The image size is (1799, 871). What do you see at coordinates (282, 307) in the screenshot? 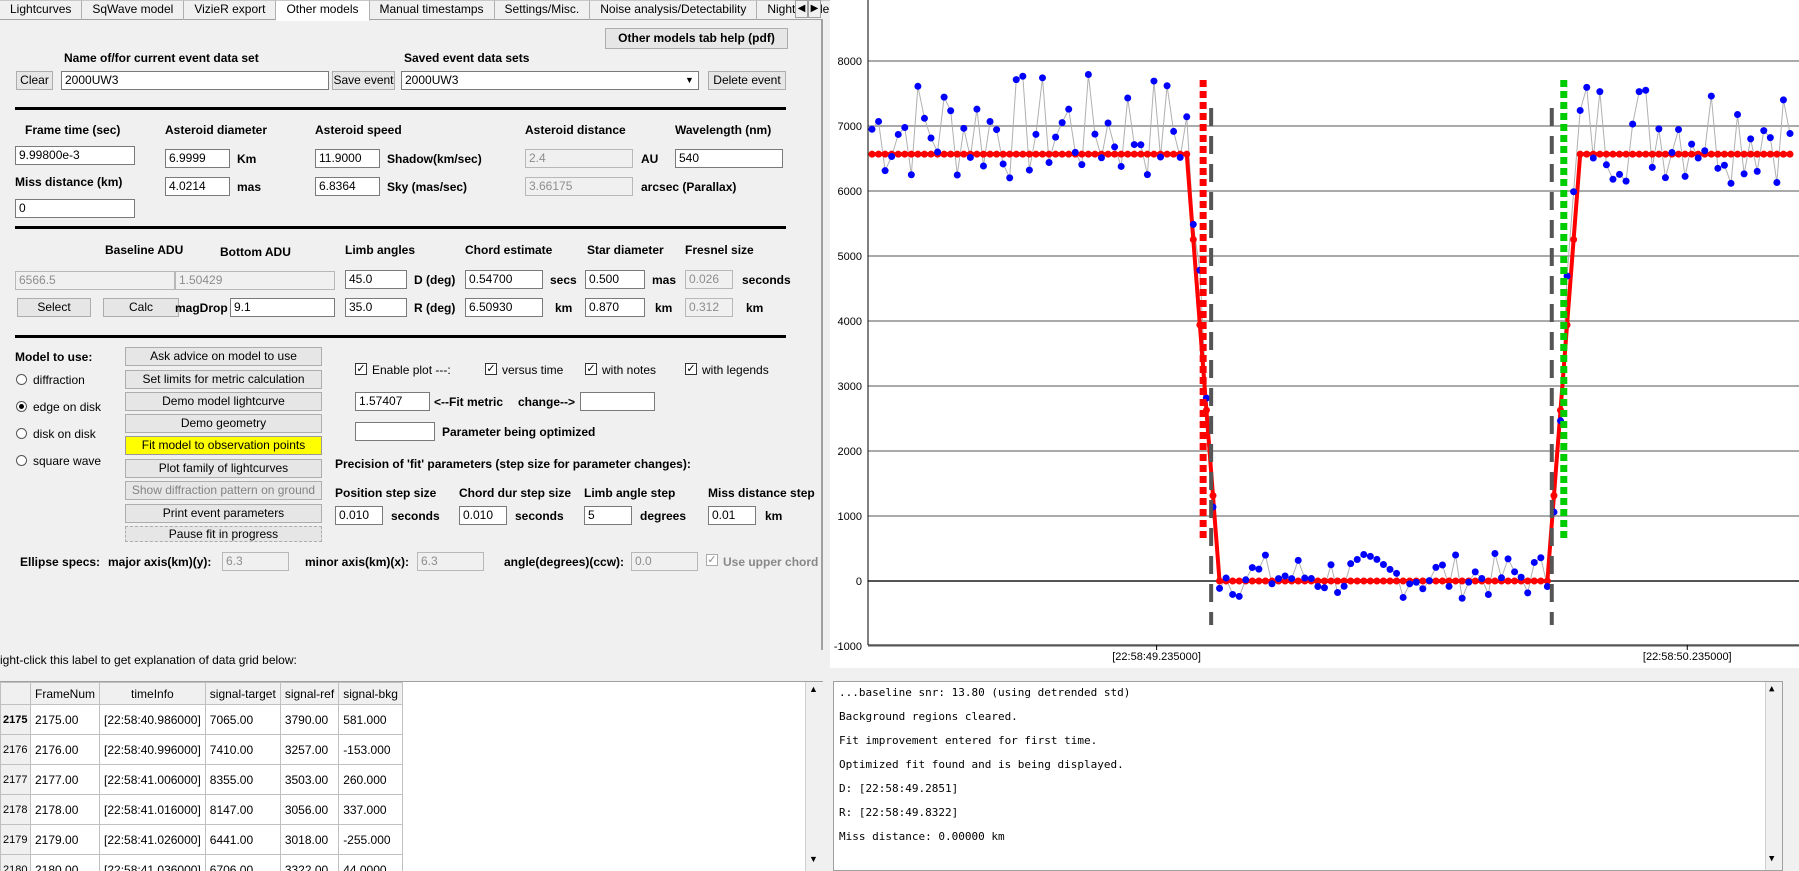
I see `magdrop-input: 9.1` at bounding box center [282, 307].